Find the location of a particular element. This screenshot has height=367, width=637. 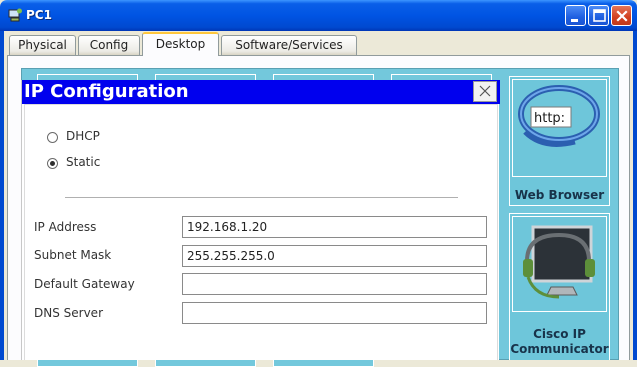

ip-address-label: IP Address is located at coordinates (65, 227).